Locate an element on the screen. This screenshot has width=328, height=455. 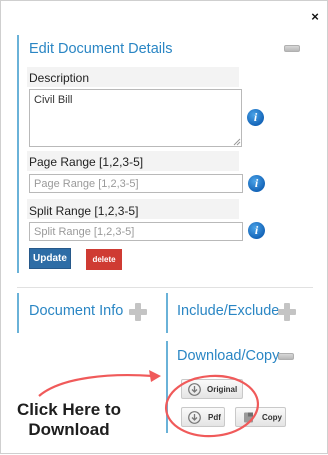
copy-button: Copy is located at coordinates (260, 417).